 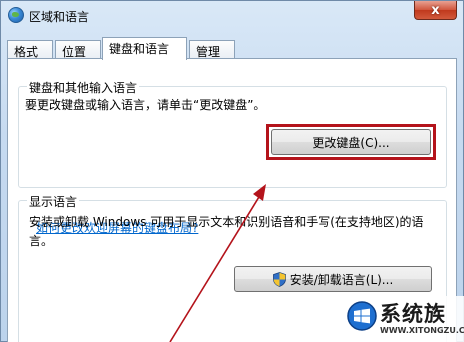 What do you see at coordinates (78, 49) in the screenshot?
I see `tab-location: 位置` at bounding box center [78, 49].